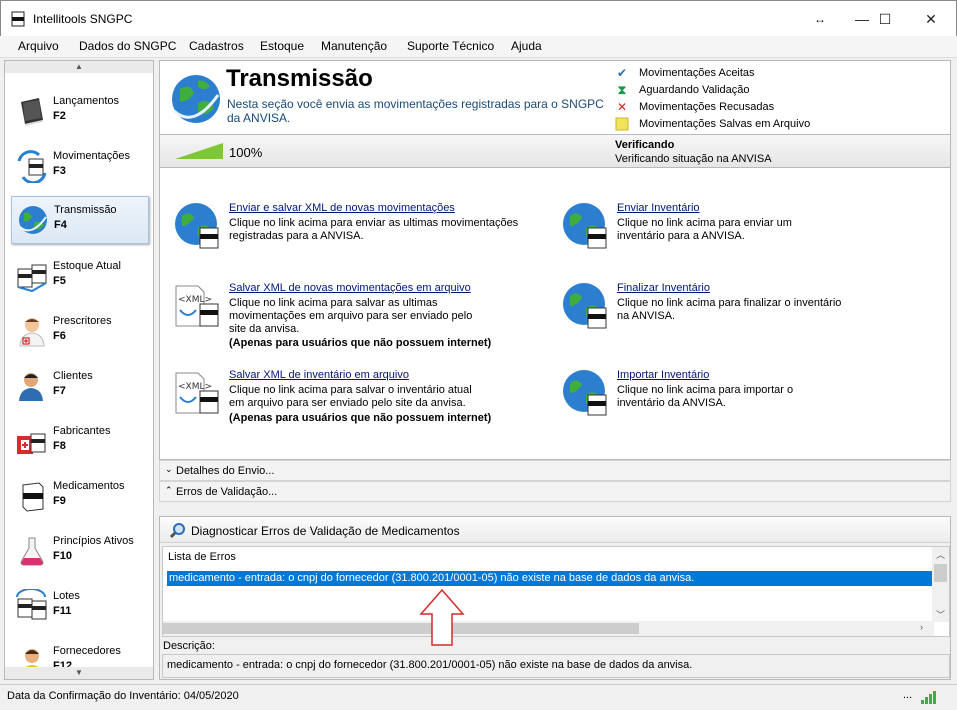 This screenshot has height=710, width=957. Describe the element at coordinates (319, 375) in the screenshot. I see `save-inventory-xml-link: Salvar XML de inventário em arquivo` at that location.